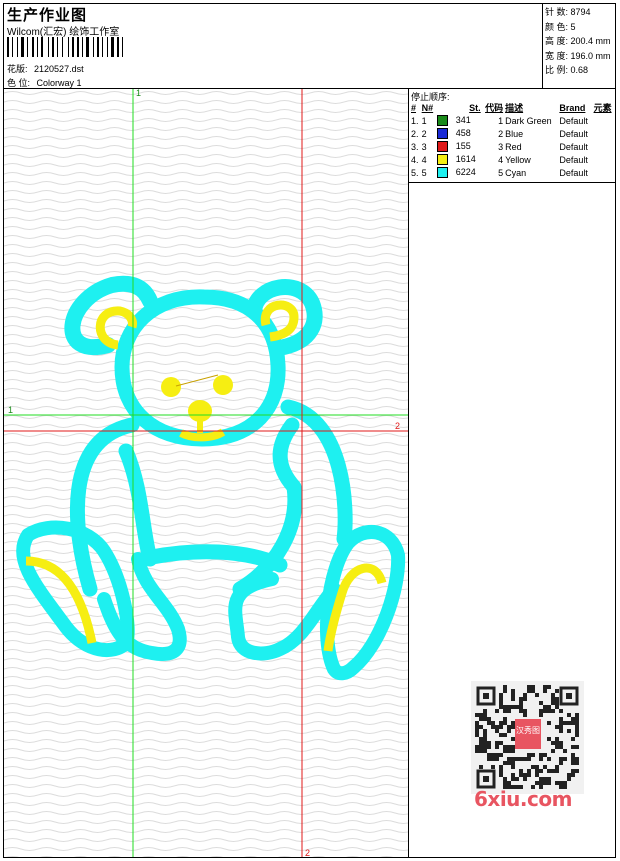  Describe the element at coordinates (408, 473) in the screenshot. I see `panel-divider` at that location.